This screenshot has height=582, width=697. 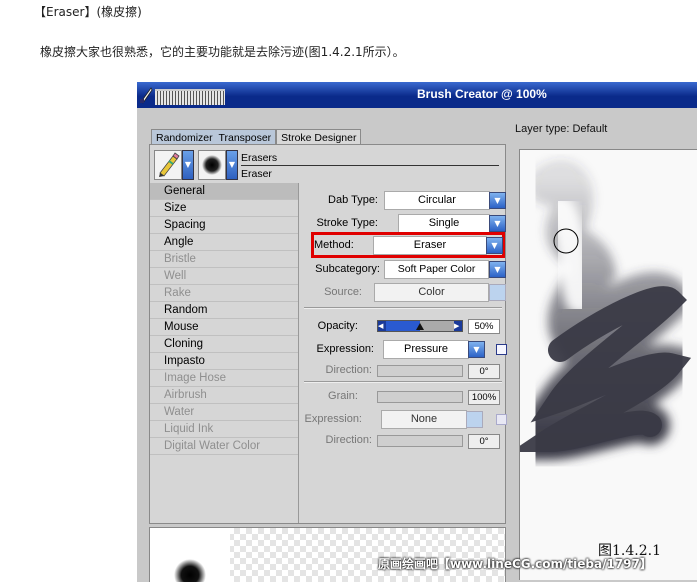 I want to click on subcategory-select: Soft Paper Color, so click(x=436, y=269).